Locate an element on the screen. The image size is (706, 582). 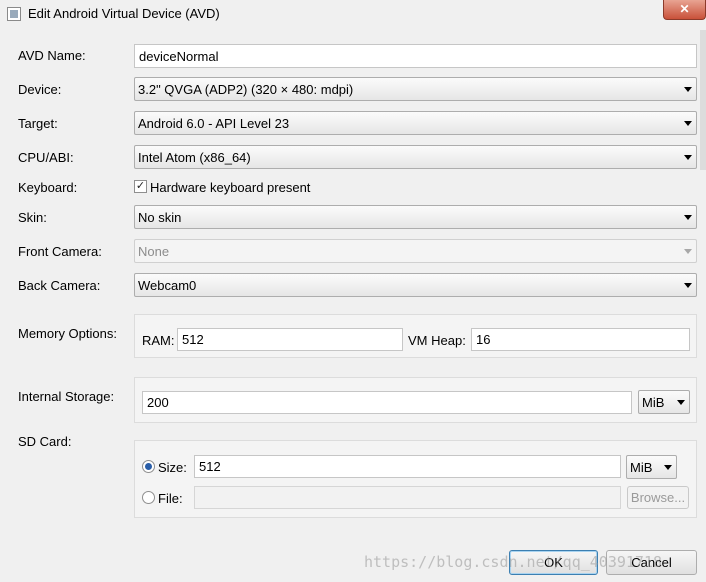
target-value: Android 6.0 - API Level 23 is located at coordinates (214, 123).